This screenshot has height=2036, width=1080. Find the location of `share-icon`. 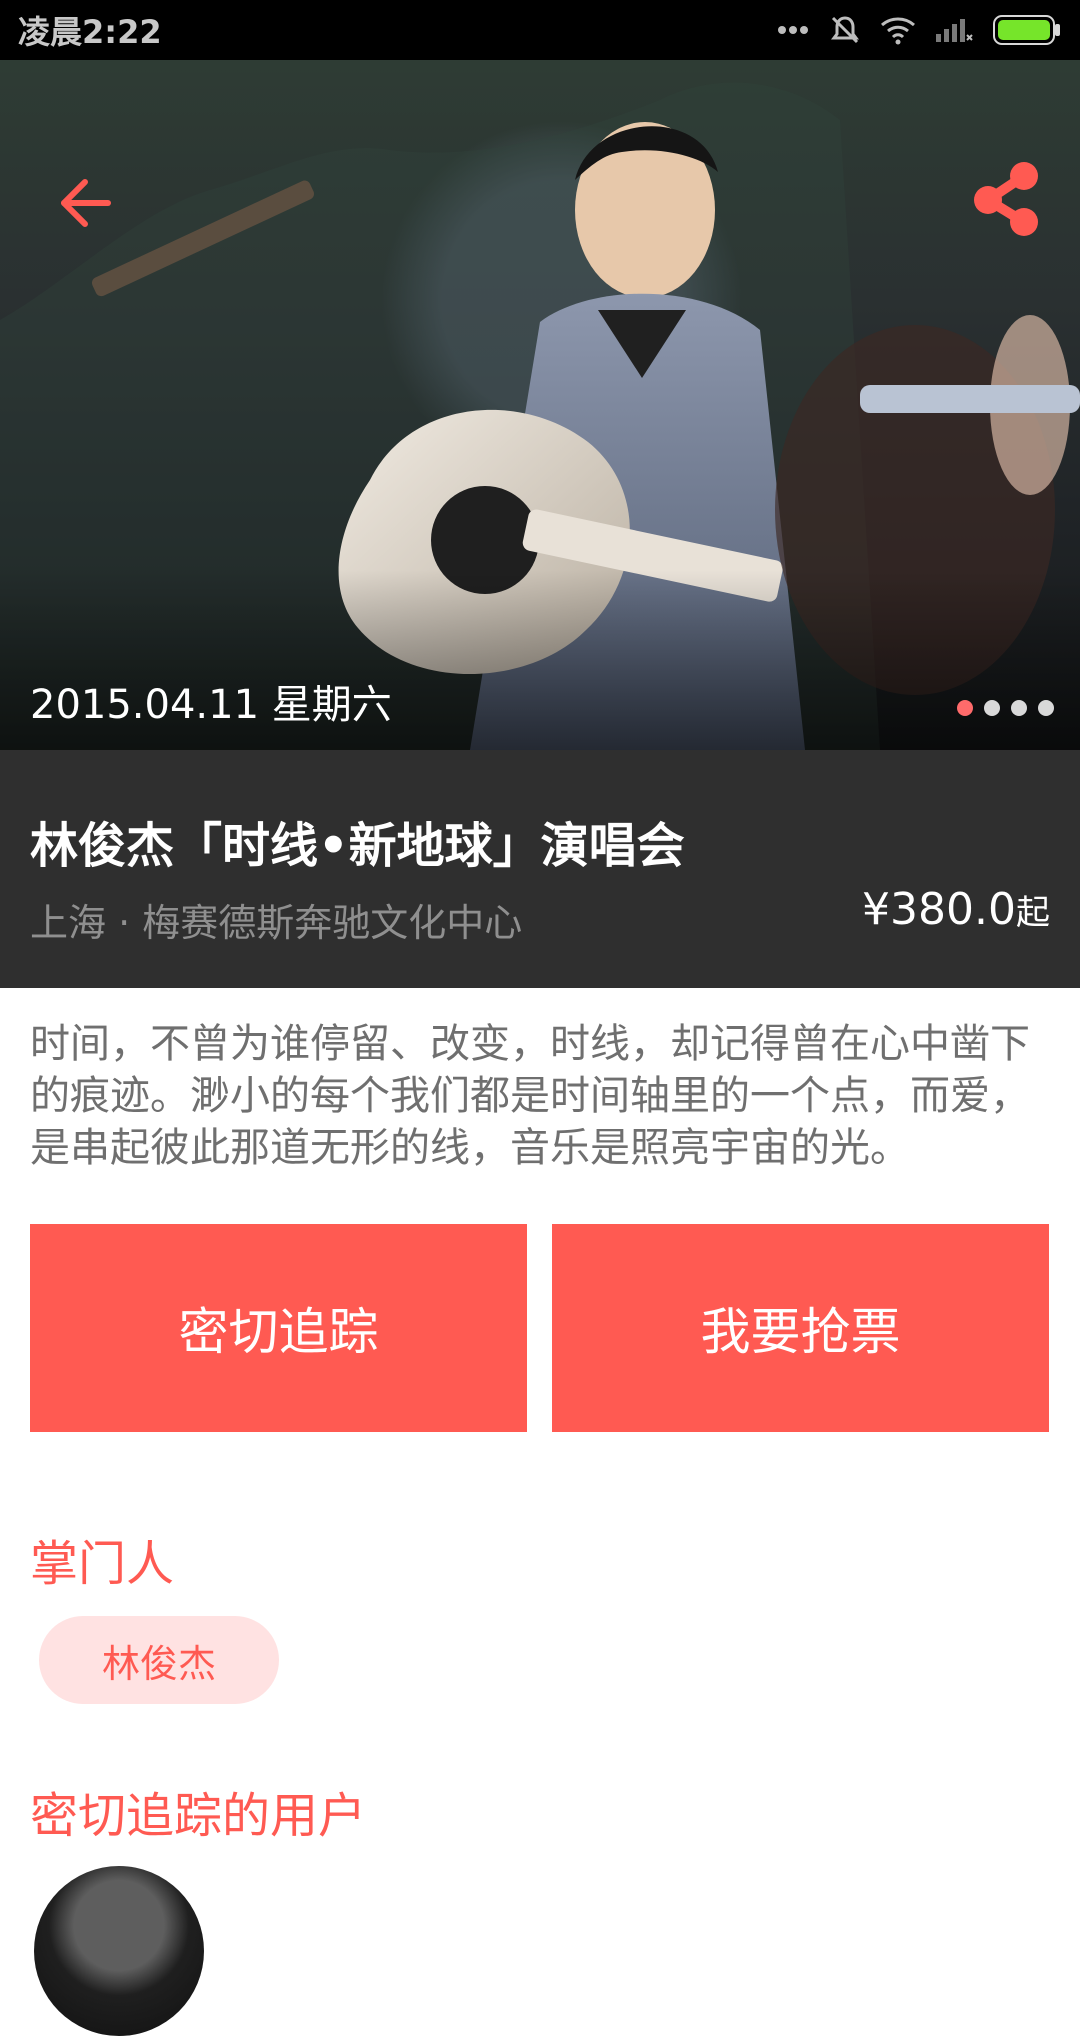

share-icon is located at coordinates (1006, 199).